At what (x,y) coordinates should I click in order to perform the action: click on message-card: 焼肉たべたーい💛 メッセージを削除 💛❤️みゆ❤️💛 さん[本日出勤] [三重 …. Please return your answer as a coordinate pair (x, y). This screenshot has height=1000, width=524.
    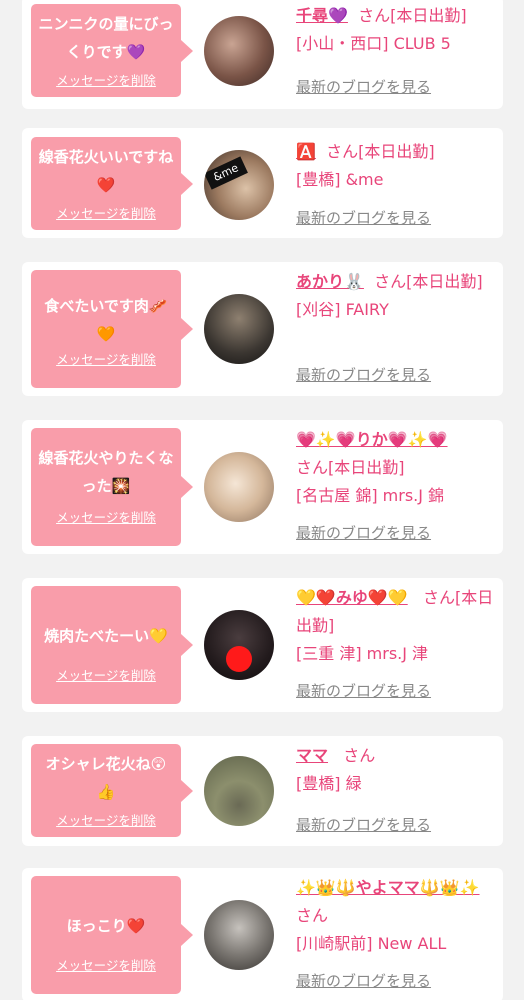
    Looking at the image, I should click on (262, 645).